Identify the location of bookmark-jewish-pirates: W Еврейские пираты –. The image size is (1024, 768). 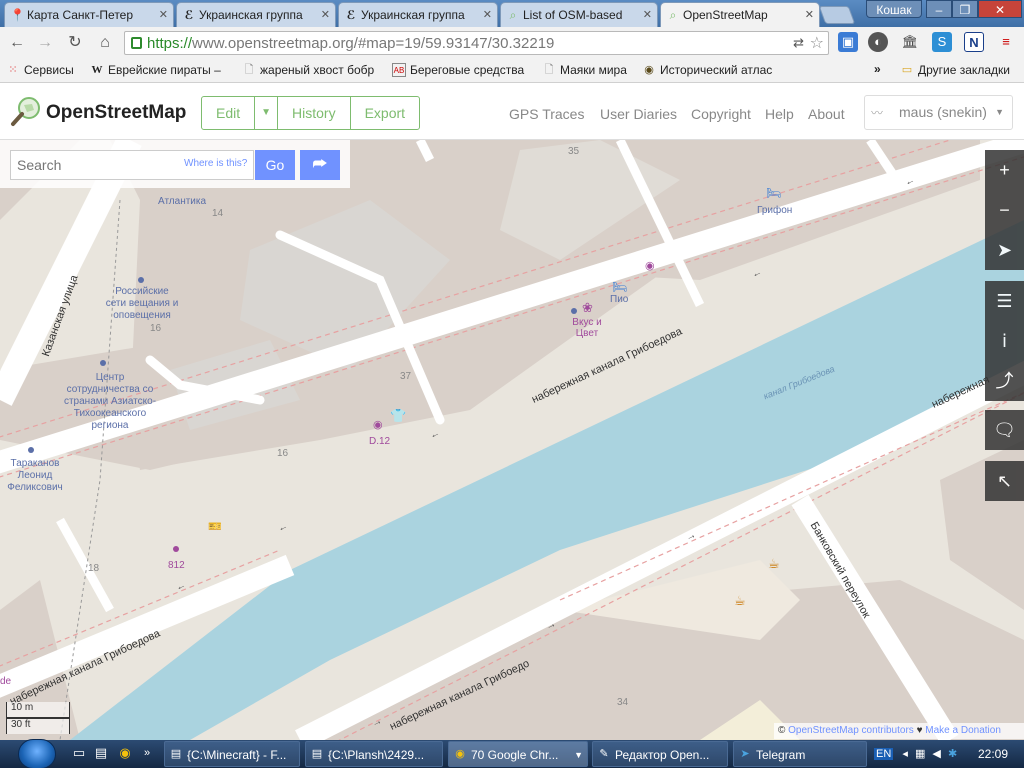
(155, 70).